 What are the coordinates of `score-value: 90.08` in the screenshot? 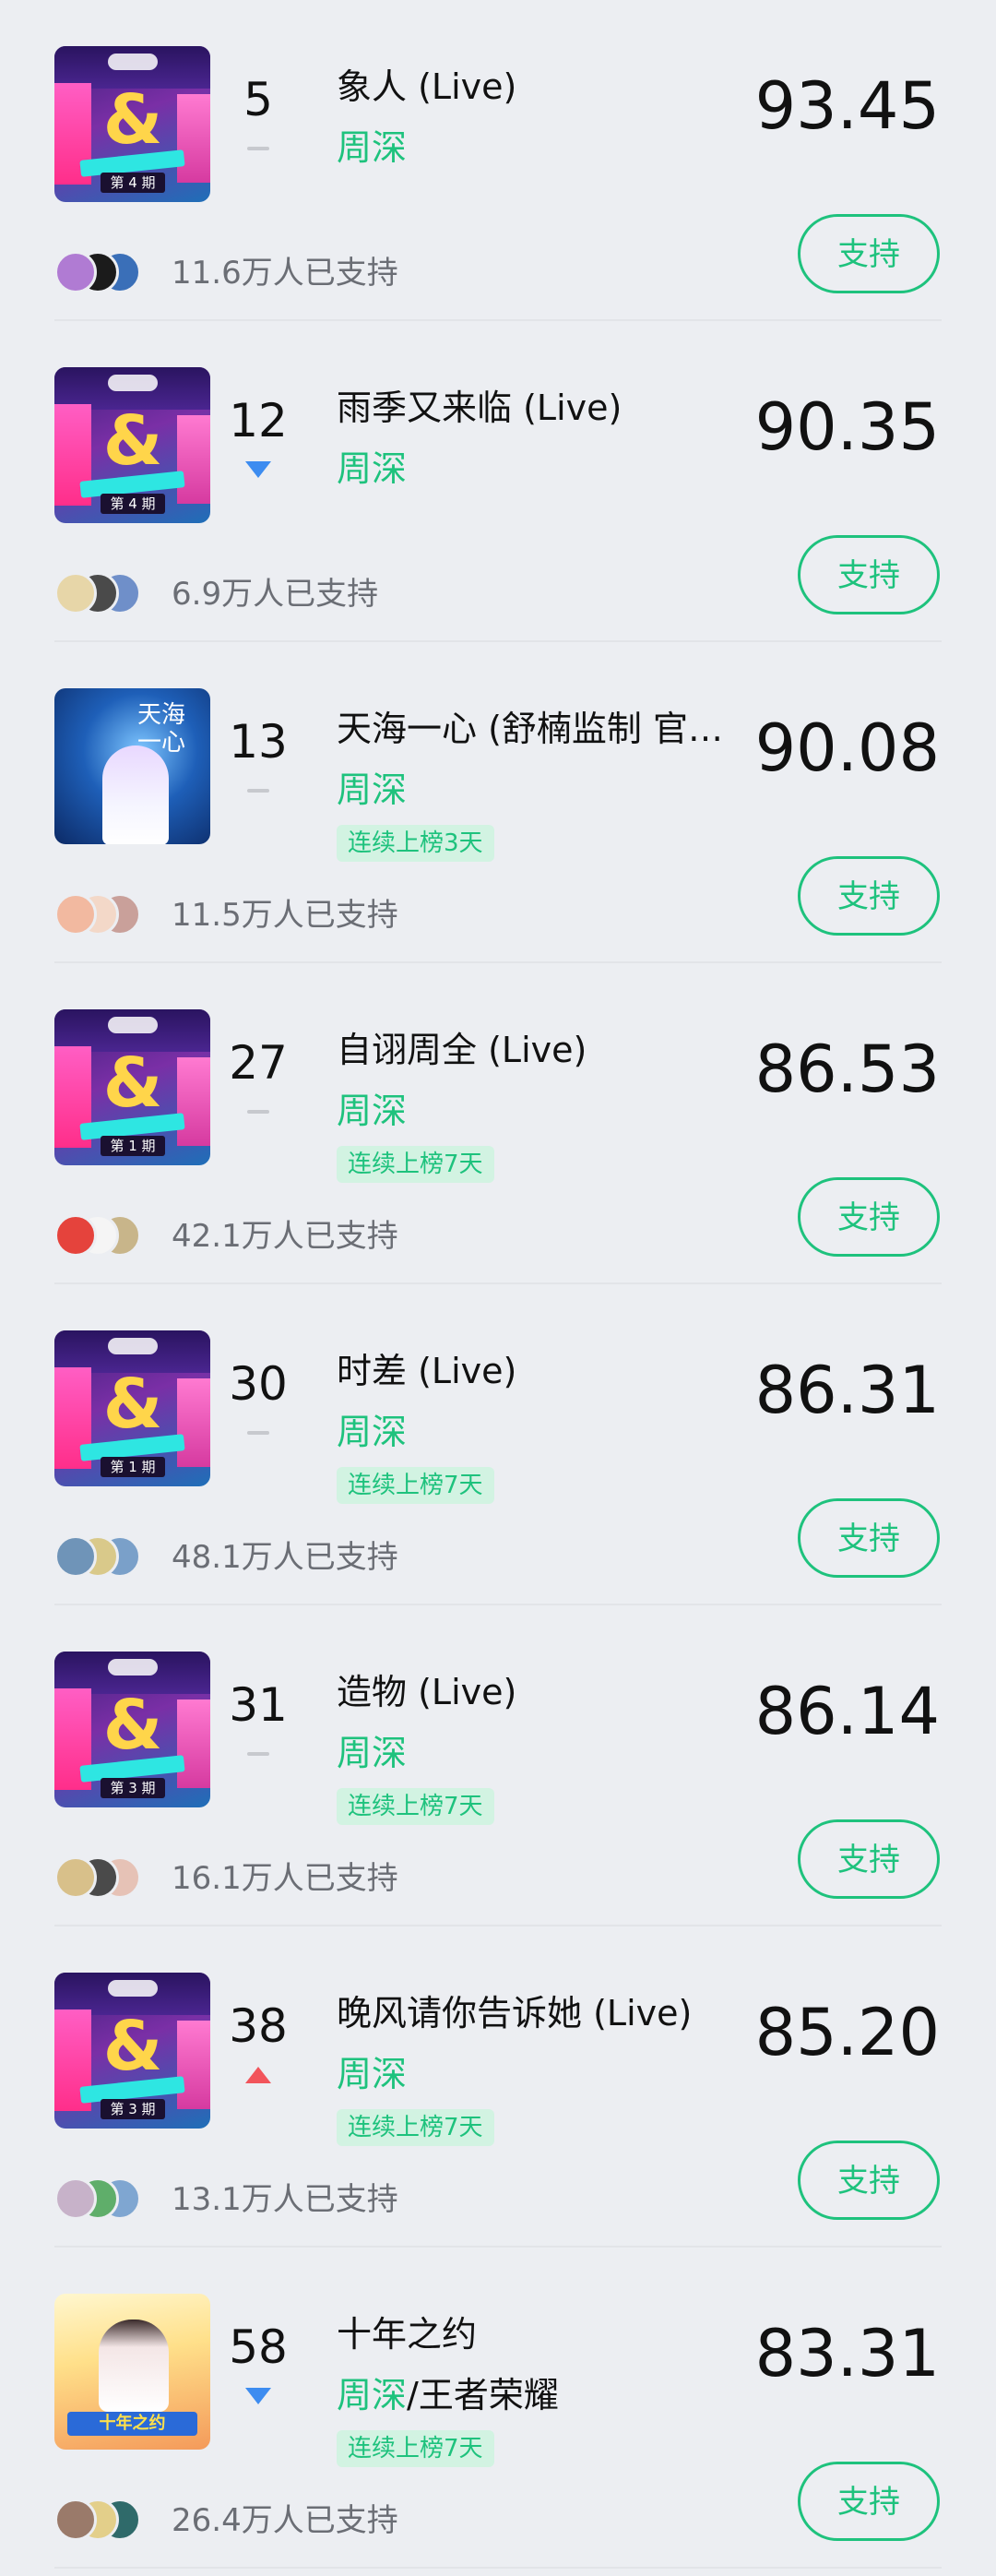 It's located at (847, 748).